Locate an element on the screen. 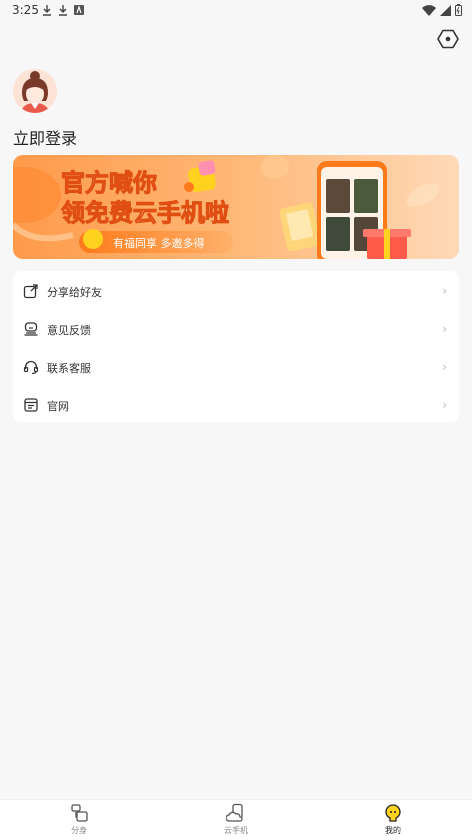  settings-button is located at coordinates (448, 39).